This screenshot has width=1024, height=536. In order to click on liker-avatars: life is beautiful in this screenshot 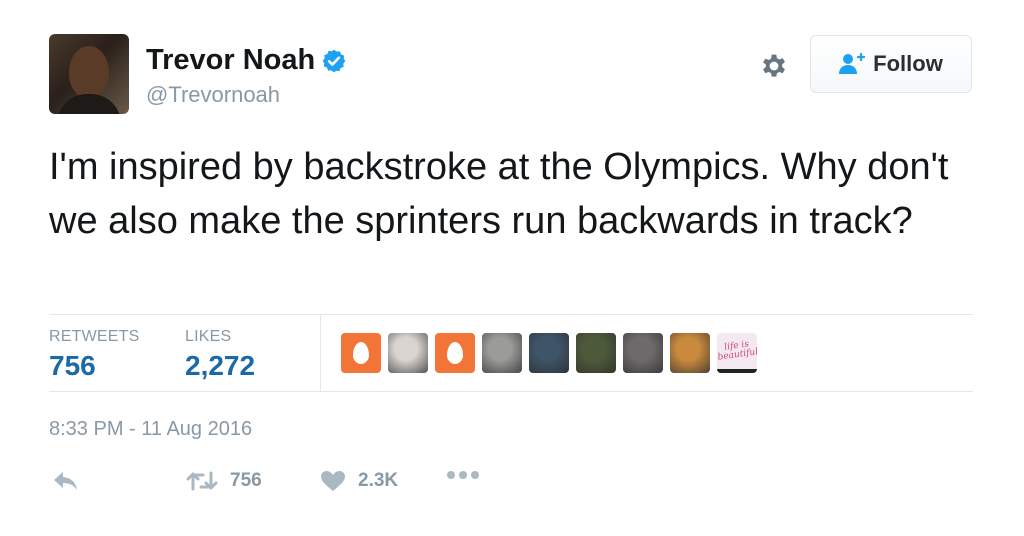, I will do `click(549, 353)`.